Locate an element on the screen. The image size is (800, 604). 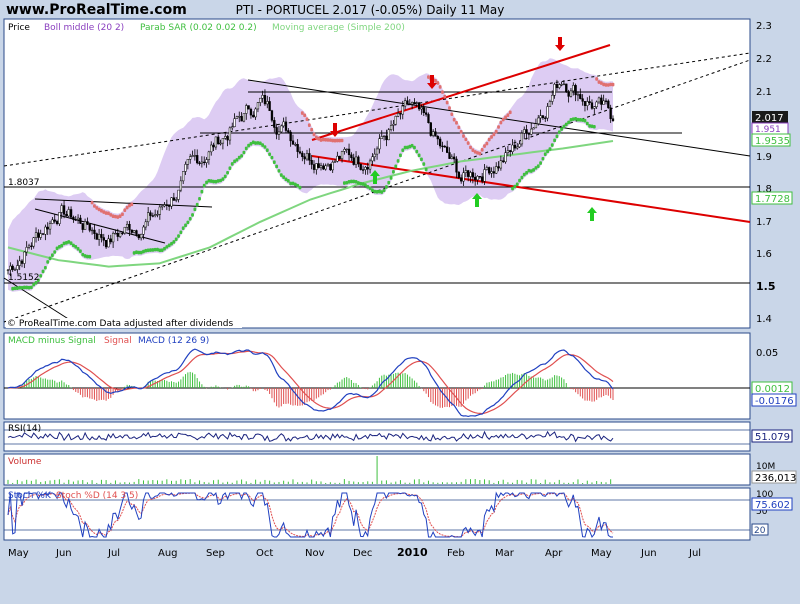
x-label-dec: Dec is located at coordinates (362, 553).